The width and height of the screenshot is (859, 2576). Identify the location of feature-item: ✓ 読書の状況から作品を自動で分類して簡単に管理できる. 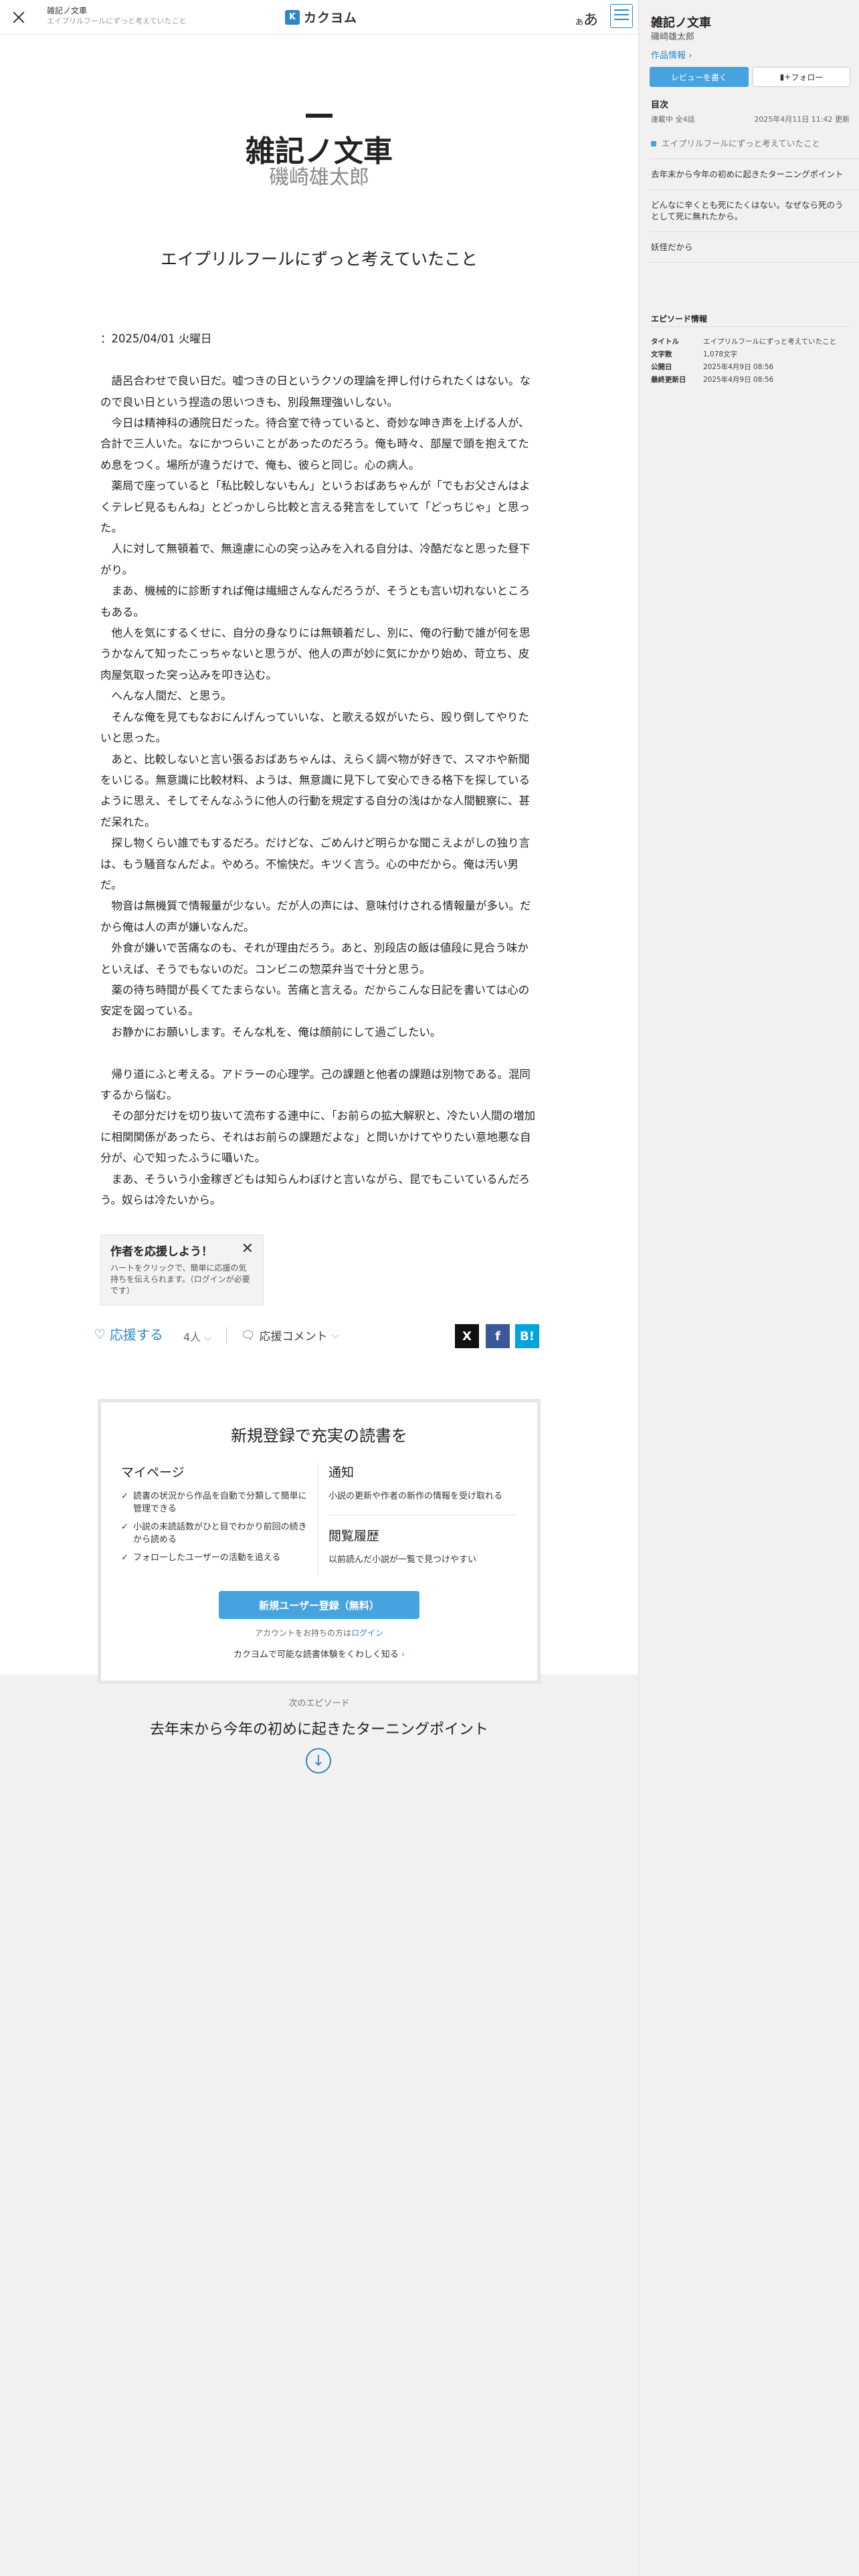
(215, 1502).